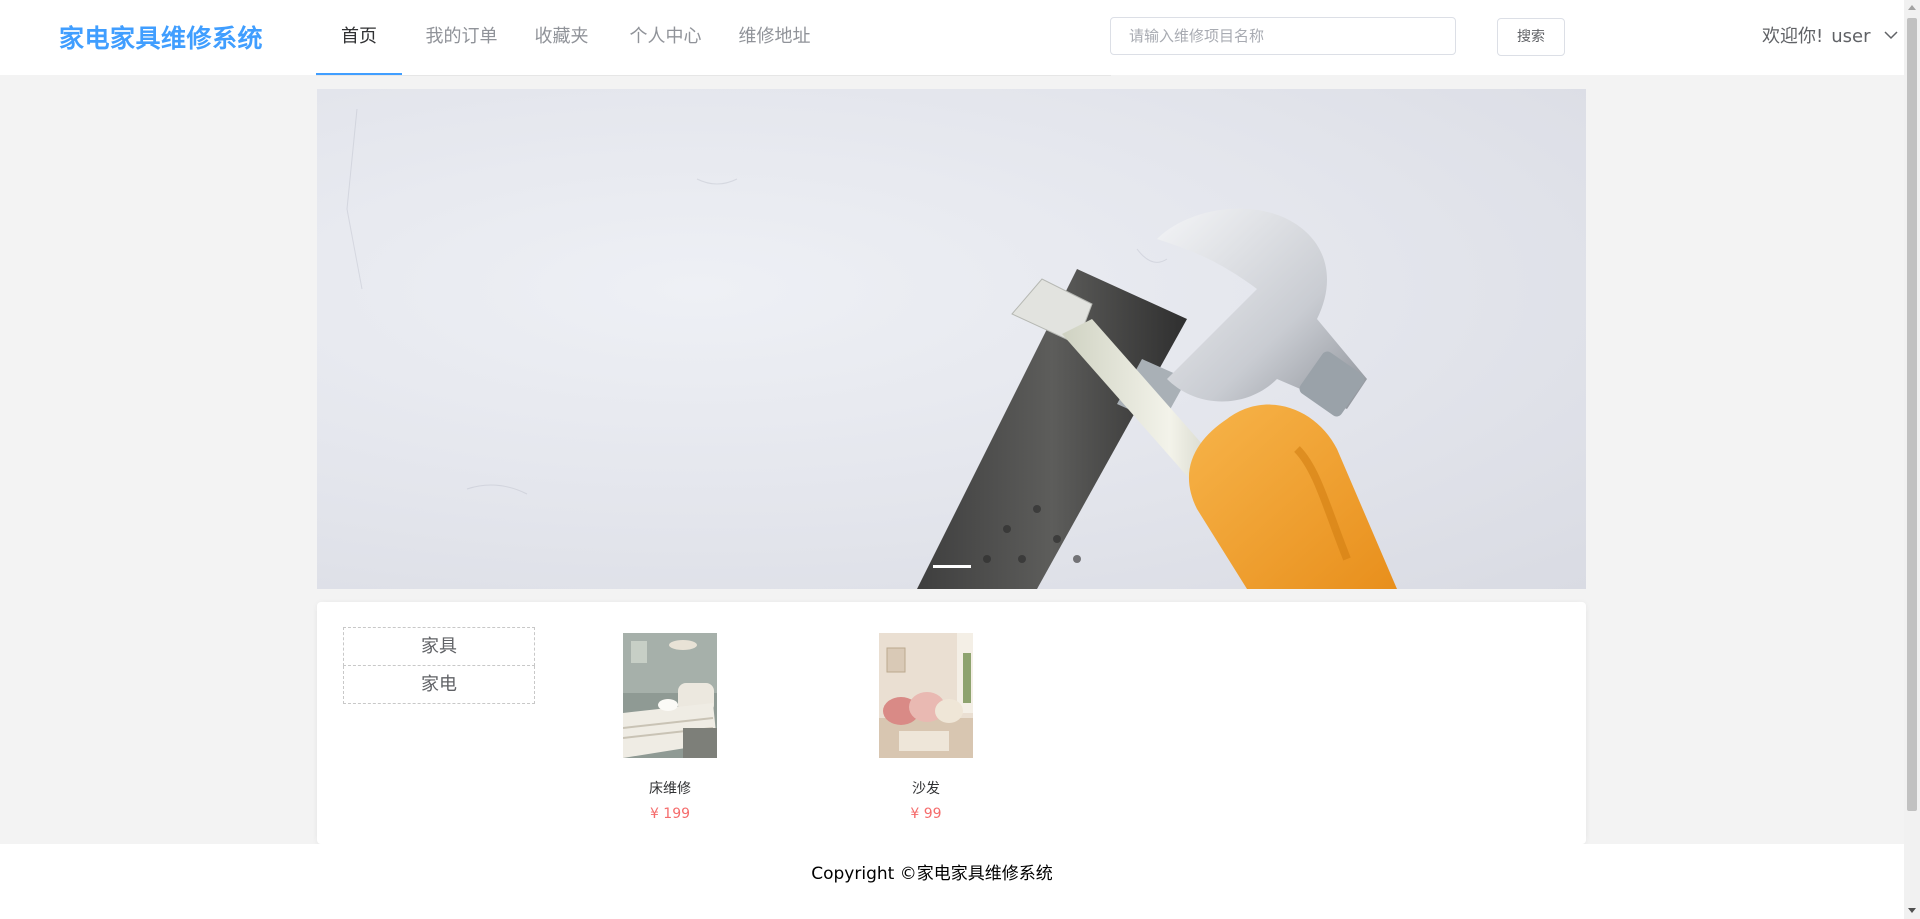 The height and width of the screenshot is (919, 1920). Describe the element at coordinates (713, 38) in the screenshot. I see `main-nav: 首页 我的订单 收藏夹 个人中心 维修地址` at that location.